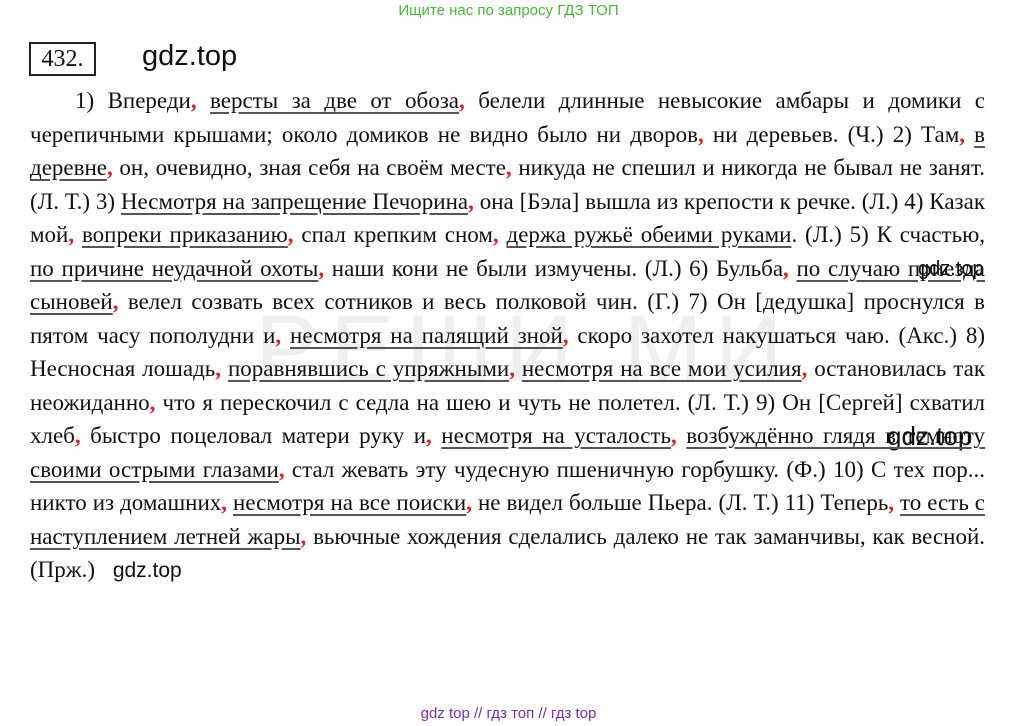 The image size is (1017, 726). Describe the element at coordinates (312, 167) in the screenshot. I see `text-fragment: он, очевидно, зная себя на своём месте` at that location.